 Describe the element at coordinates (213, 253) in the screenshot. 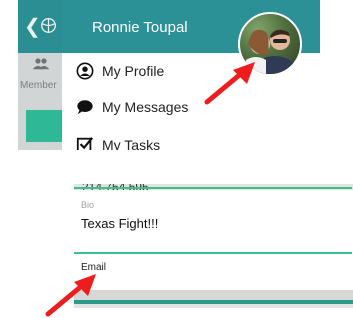

I see `bio-field-underline` at that location.